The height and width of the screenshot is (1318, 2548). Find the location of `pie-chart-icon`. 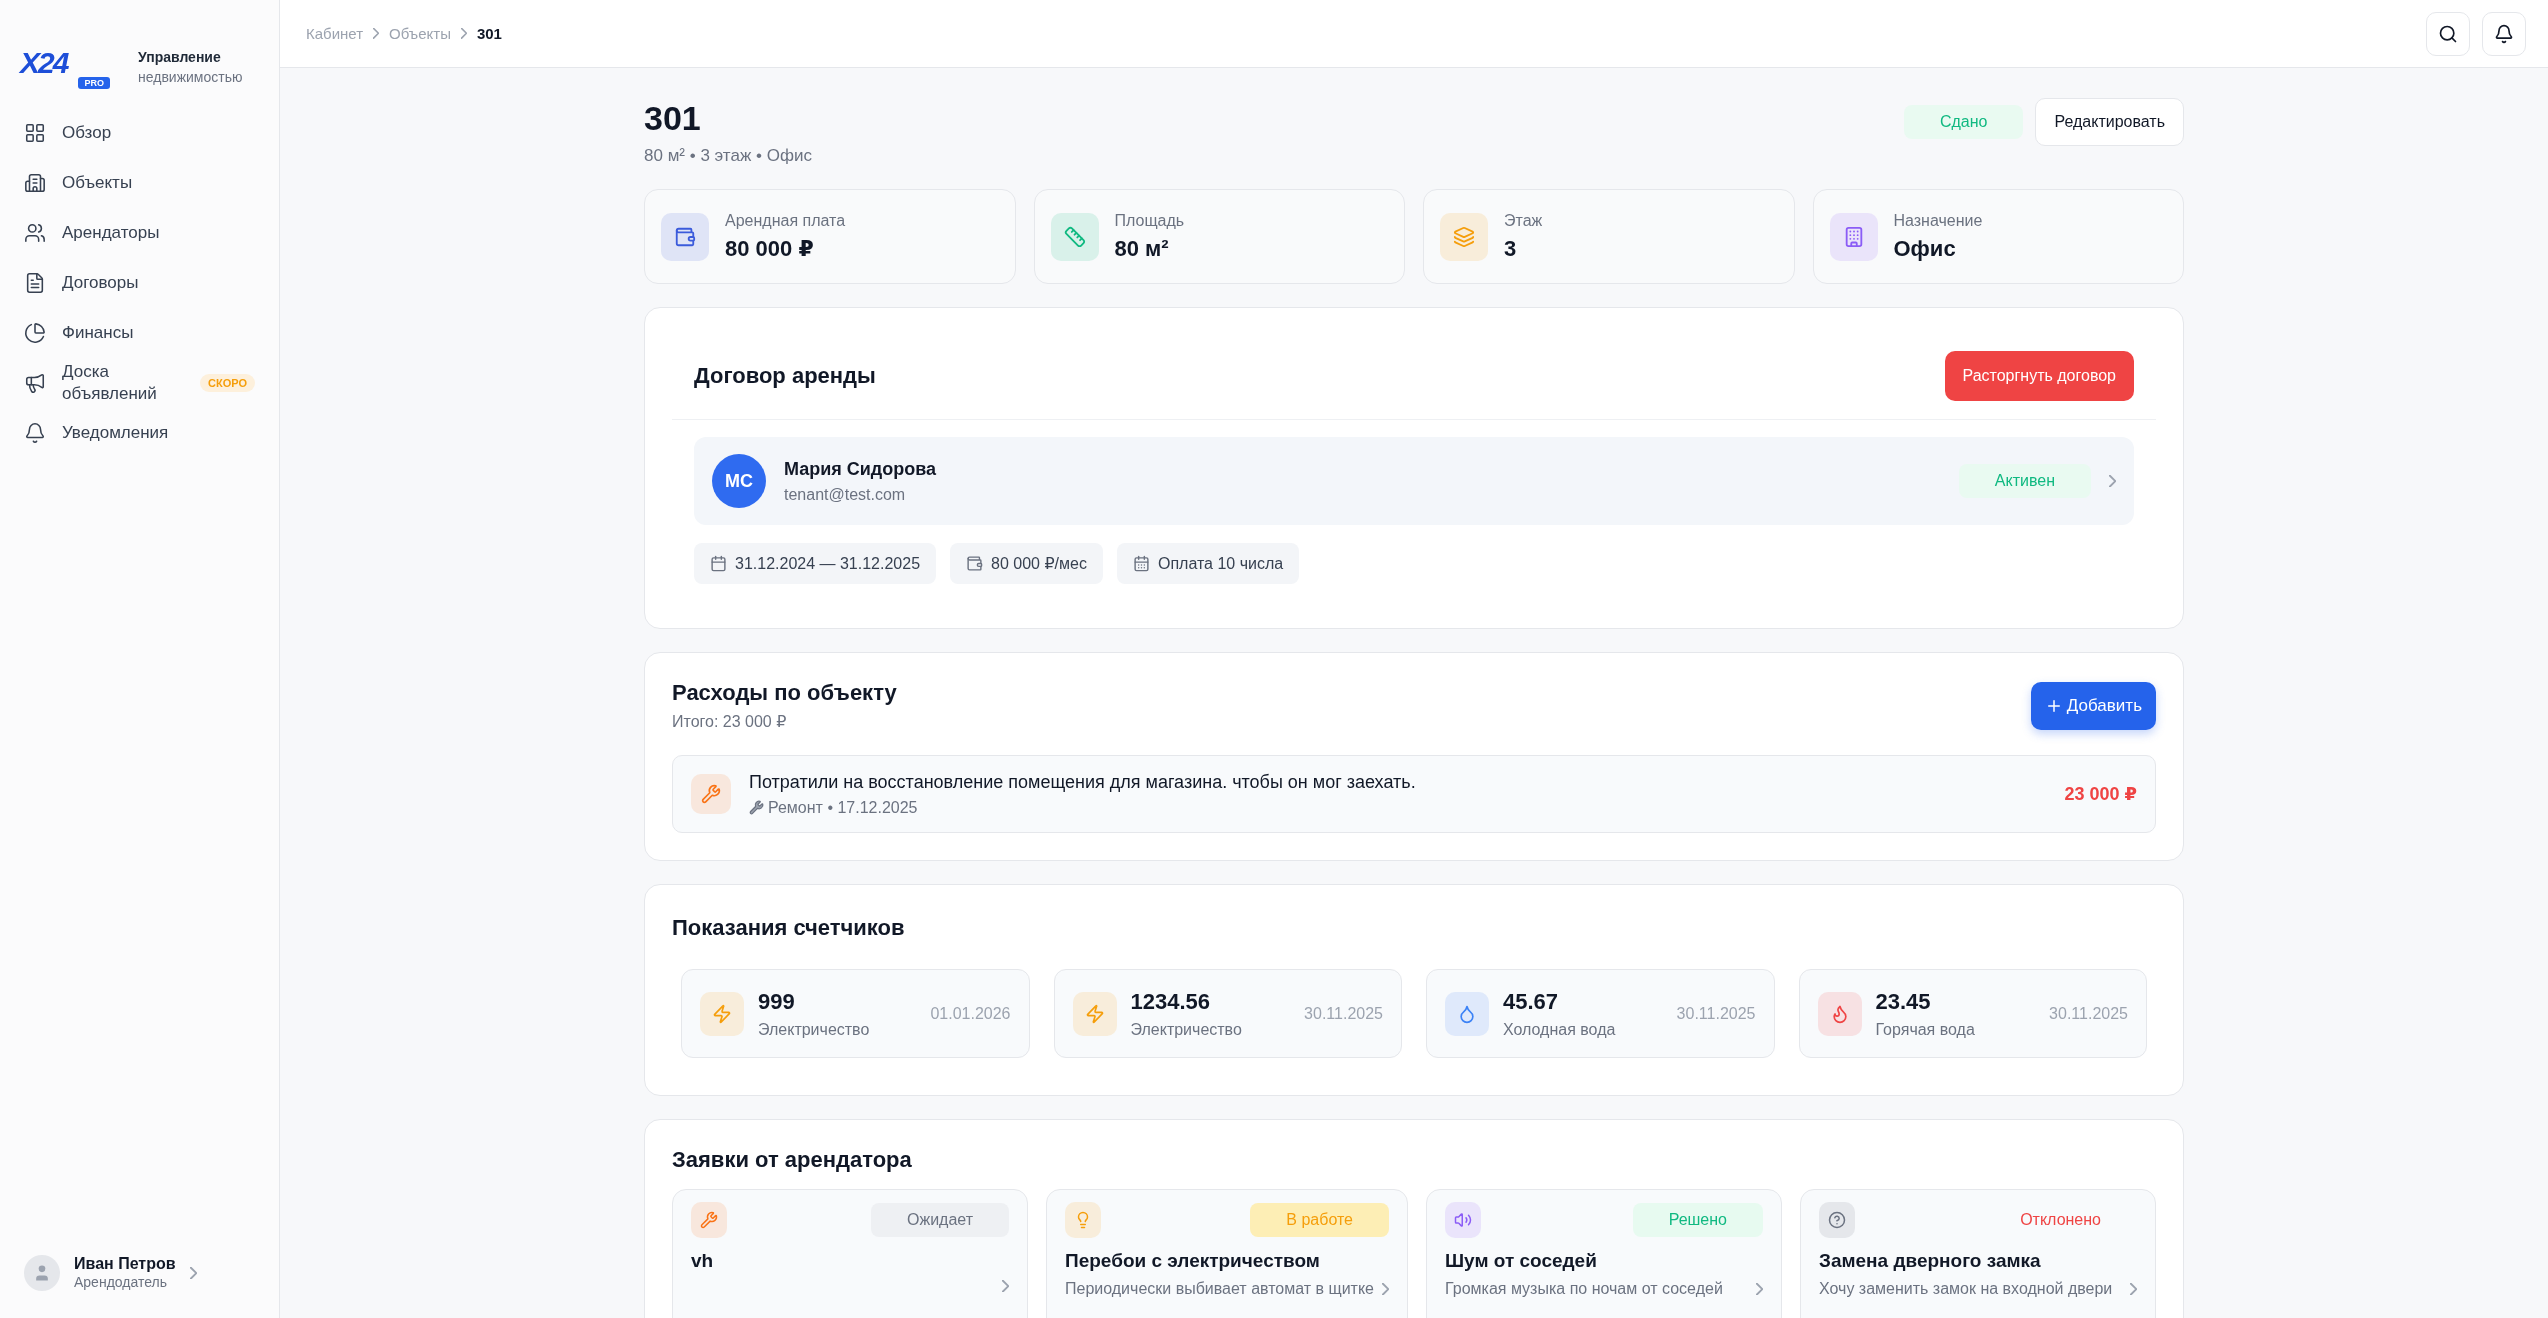

pie-chart-icon is located at coordinates (35, 333).